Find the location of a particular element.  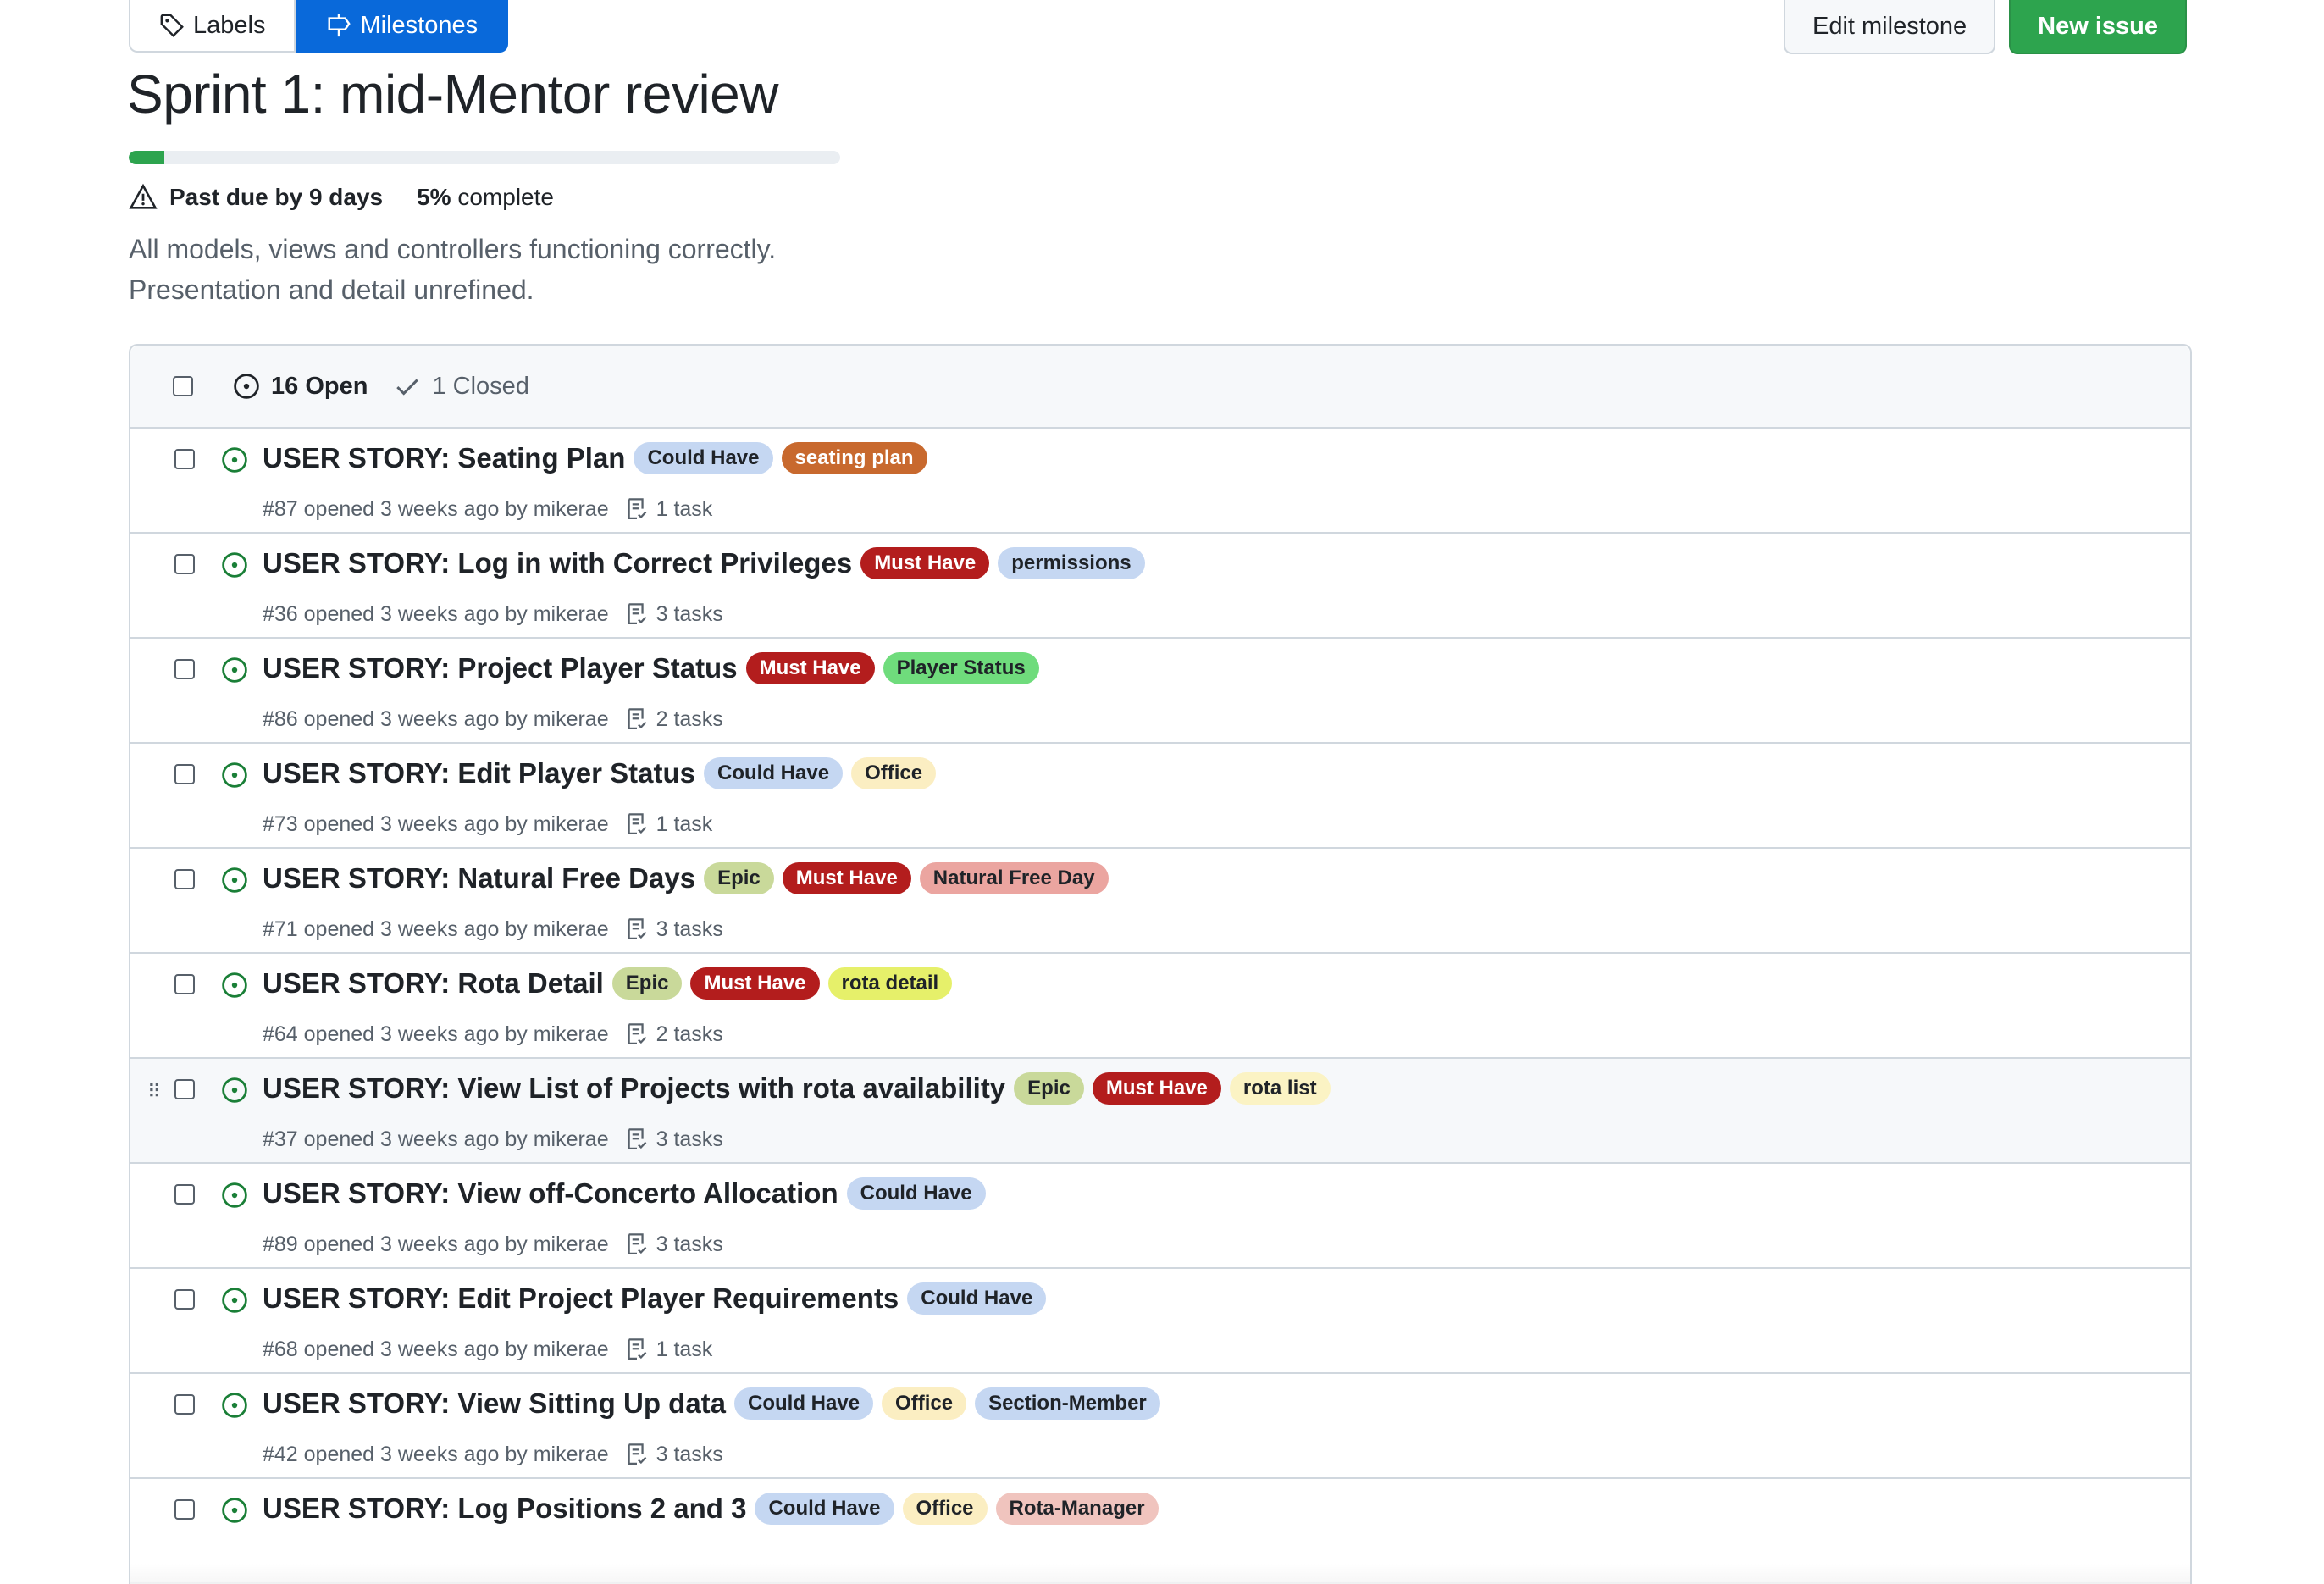

issue-title-link: USER STORY: Project Player Status is located at coordinates (500, 668).